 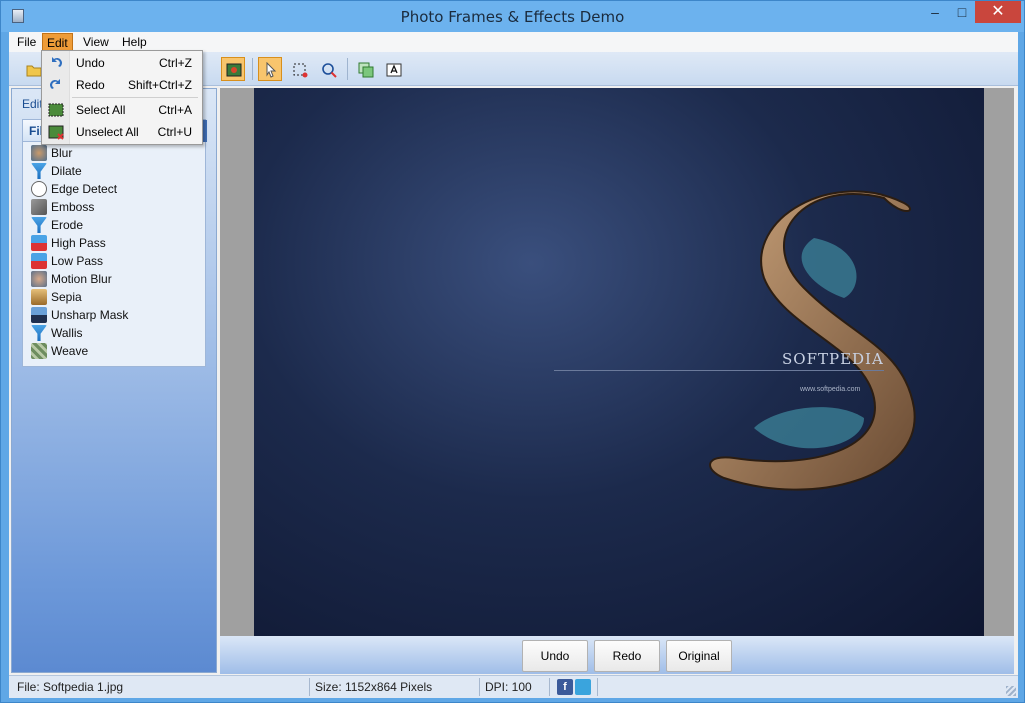 I want to click on watermark-lines, so click(x=719, y=370).